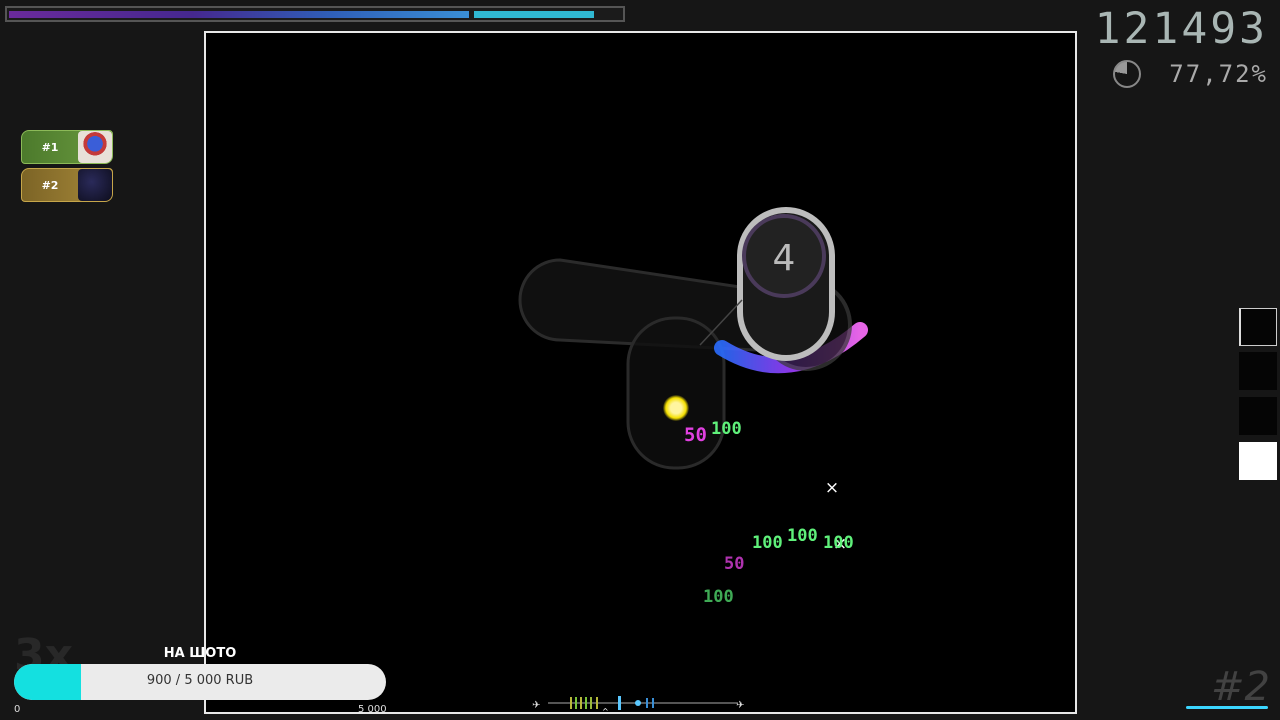 The height and width of the screenshot is (720, 1280). Describe the element at coordinates (676, 393) in the screenshot. I see `slider-body-faded` at that location.